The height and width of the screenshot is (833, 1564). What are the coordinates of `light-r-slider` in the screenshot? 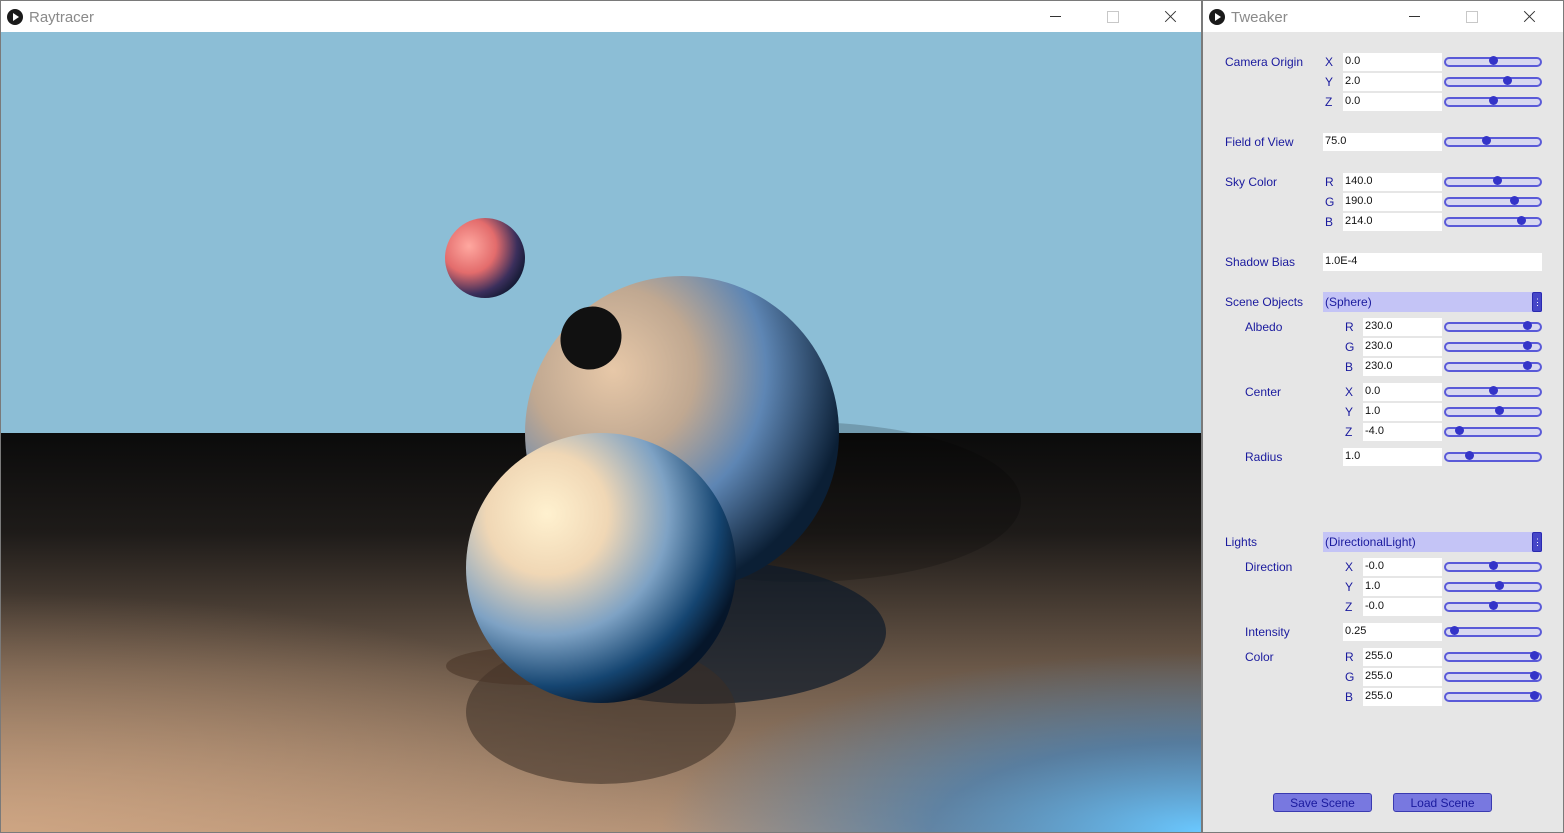 It's located at (1493, 656).